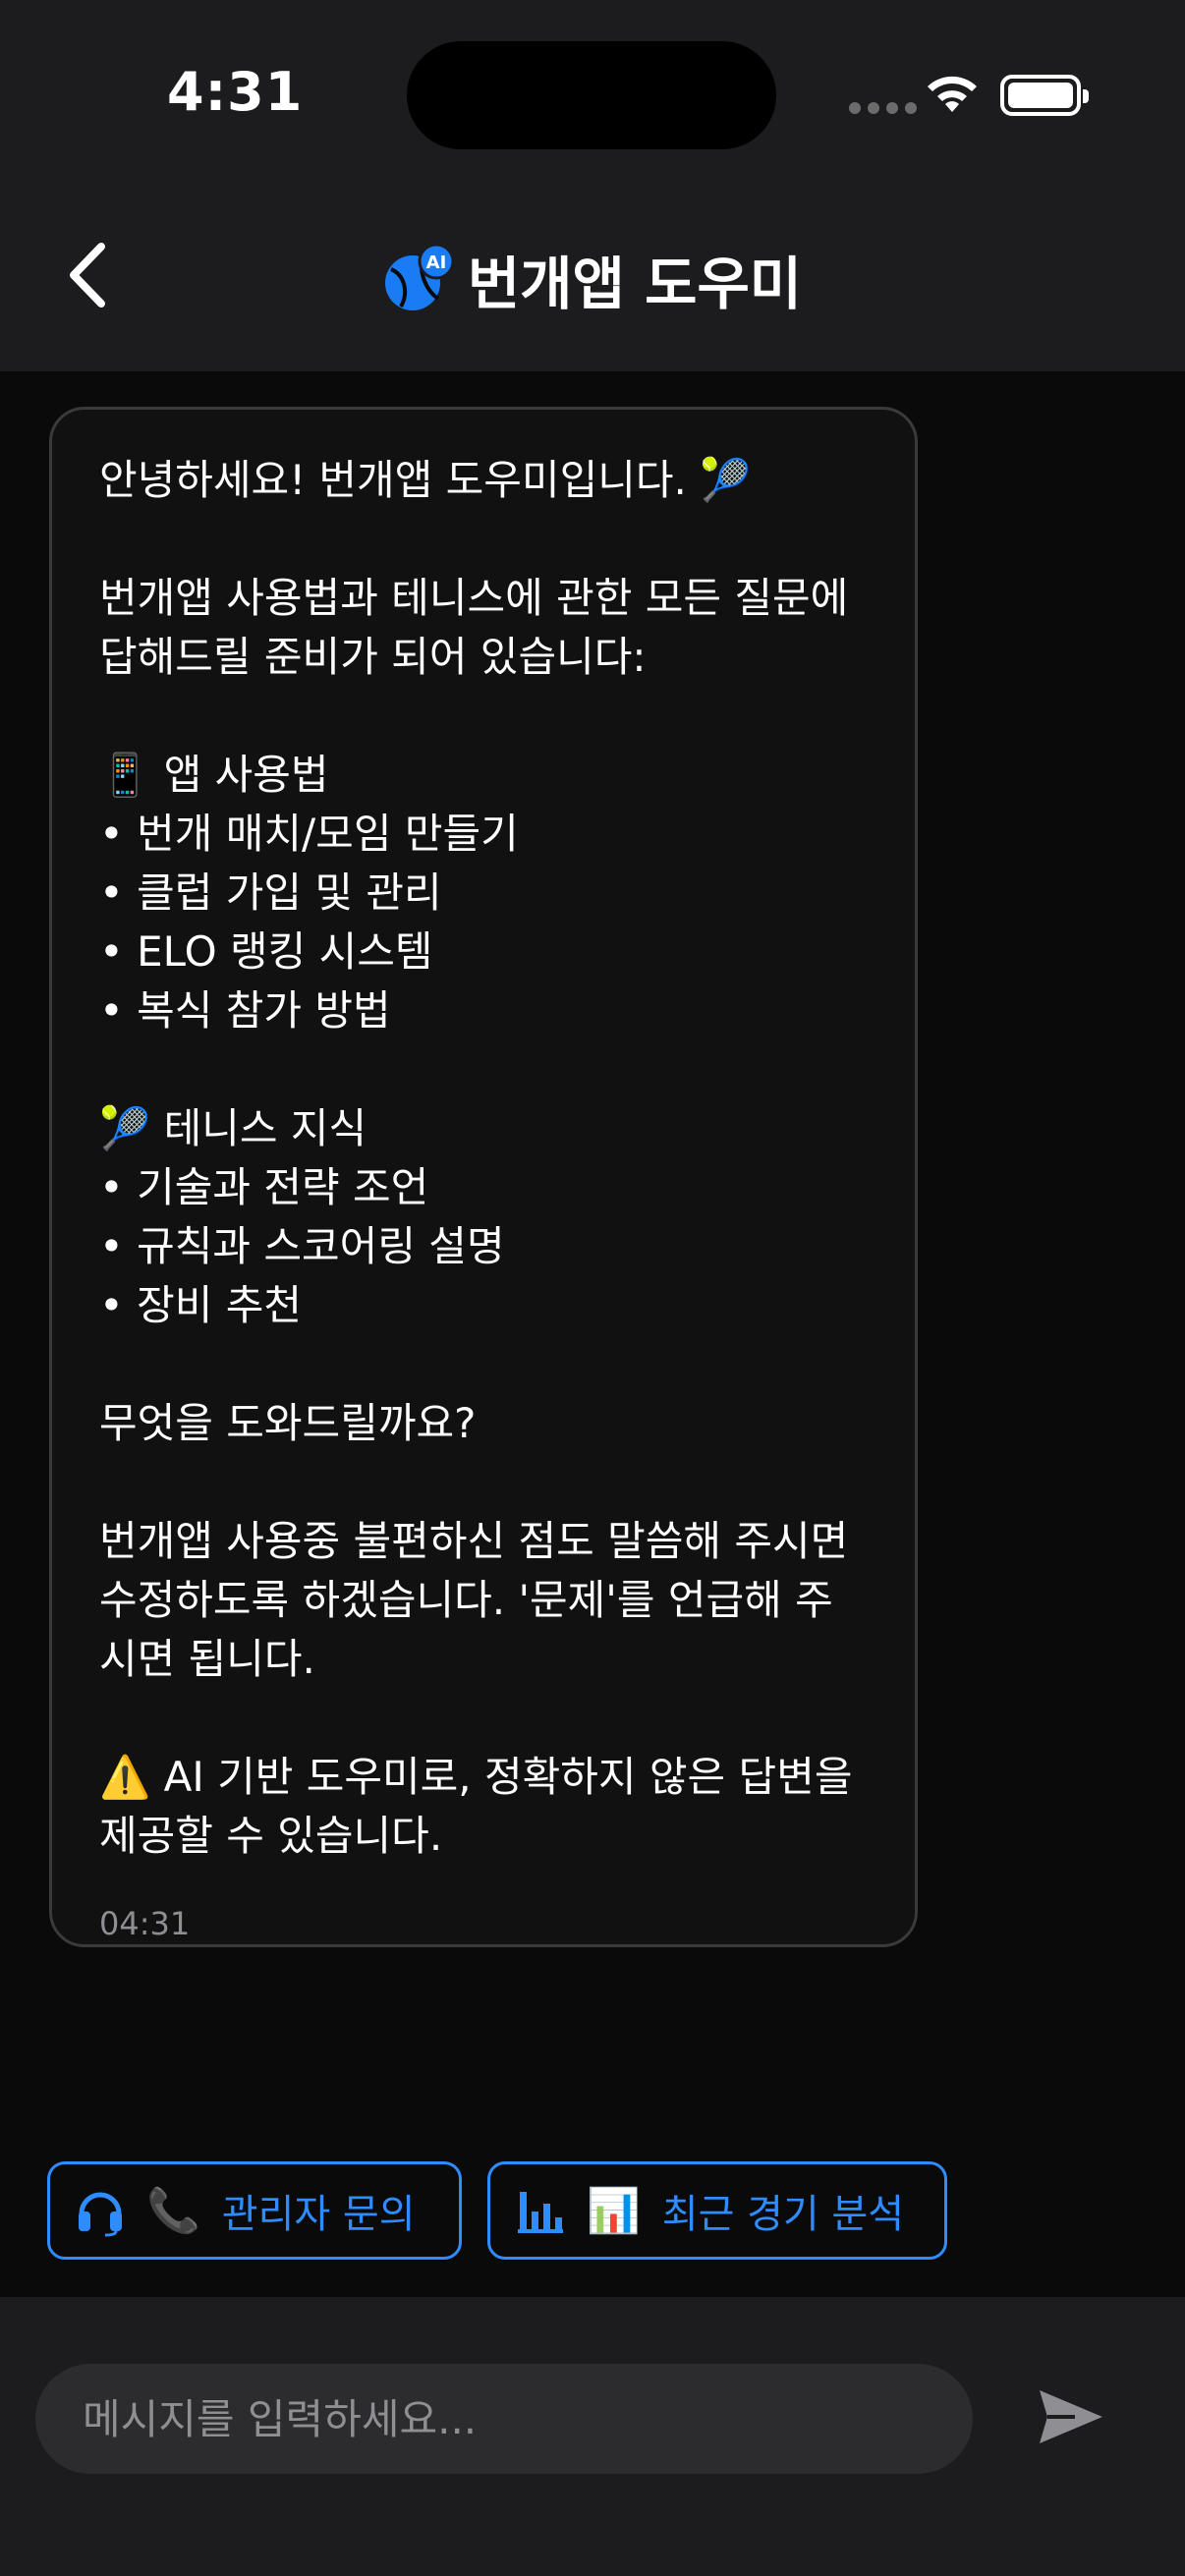  I want to click on header-title-group: AI 번개앱 도우미, so click(592, 279).